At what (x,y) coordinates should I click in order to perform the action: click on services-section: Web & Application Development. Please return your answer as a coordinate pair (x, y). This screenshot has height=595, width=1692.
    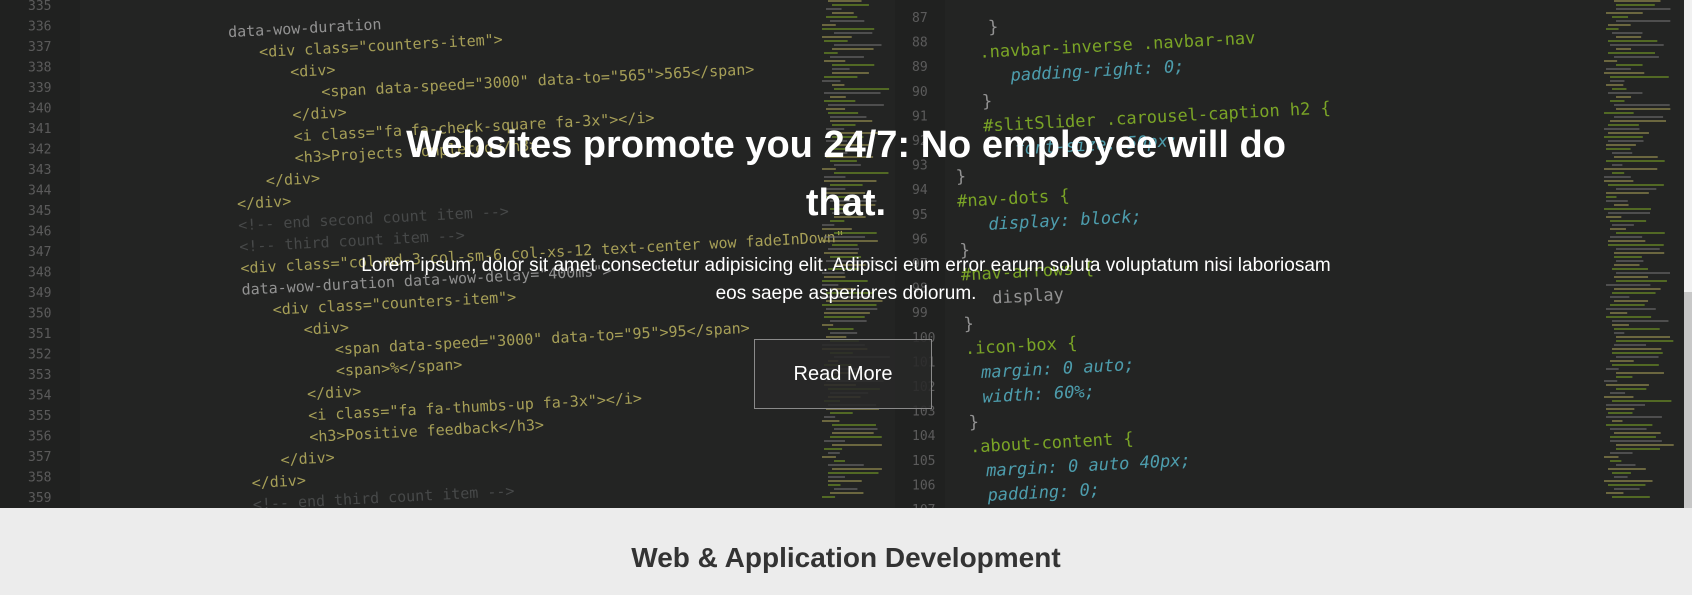
    Looking at the image, I should click on (846, 551).